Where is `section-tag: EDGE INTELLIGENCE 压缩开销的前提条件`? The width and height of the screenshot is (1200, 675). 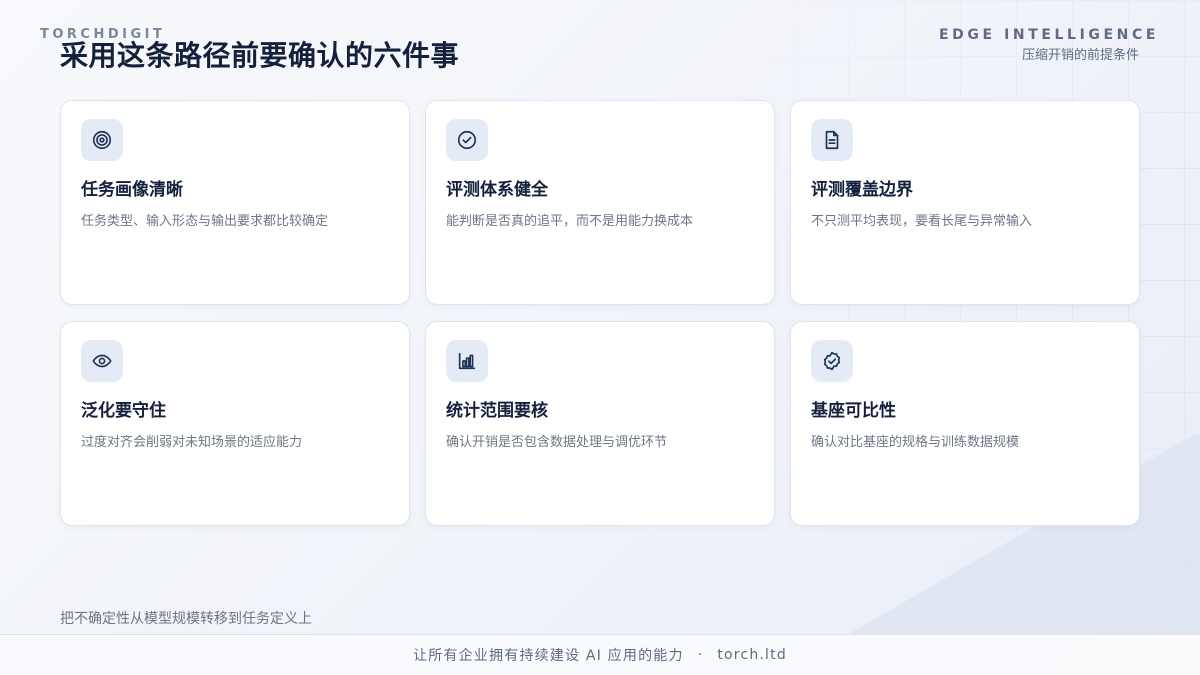 section-tag: EDGE INTELLIGENCE 压缩开销的前提条件 is located at coordinates (1049, 45).